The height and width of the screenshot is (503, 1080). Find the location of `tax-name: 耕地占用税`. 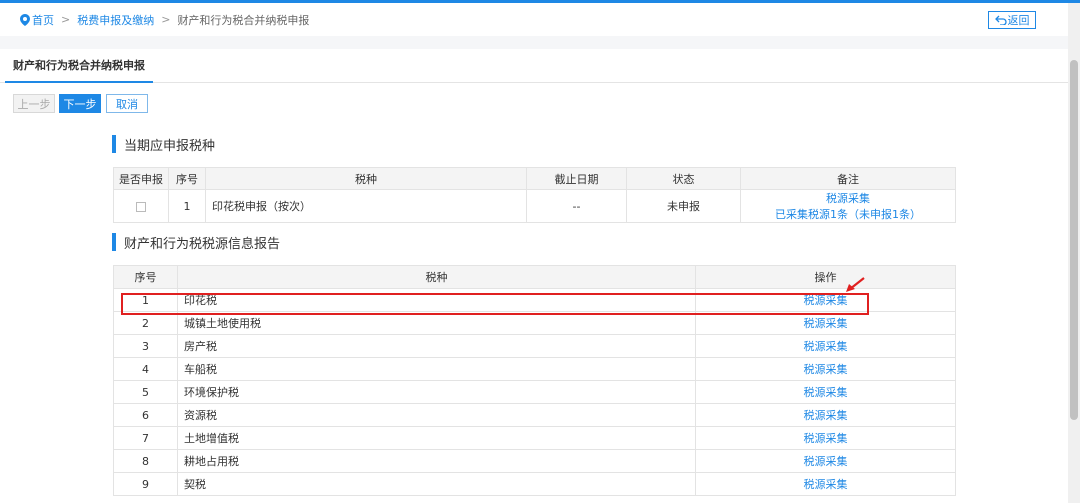

tax-name: 耕地占用税 is located at coordinates (436, 461).